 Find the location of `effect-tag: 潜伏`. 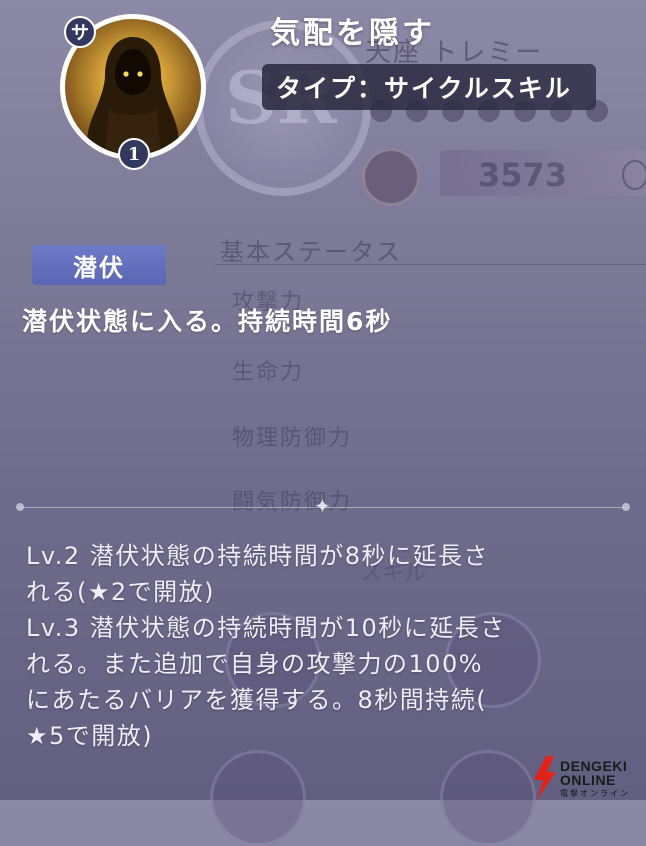

effect-tag: 潜伏 is located at coordinates (99, 265).